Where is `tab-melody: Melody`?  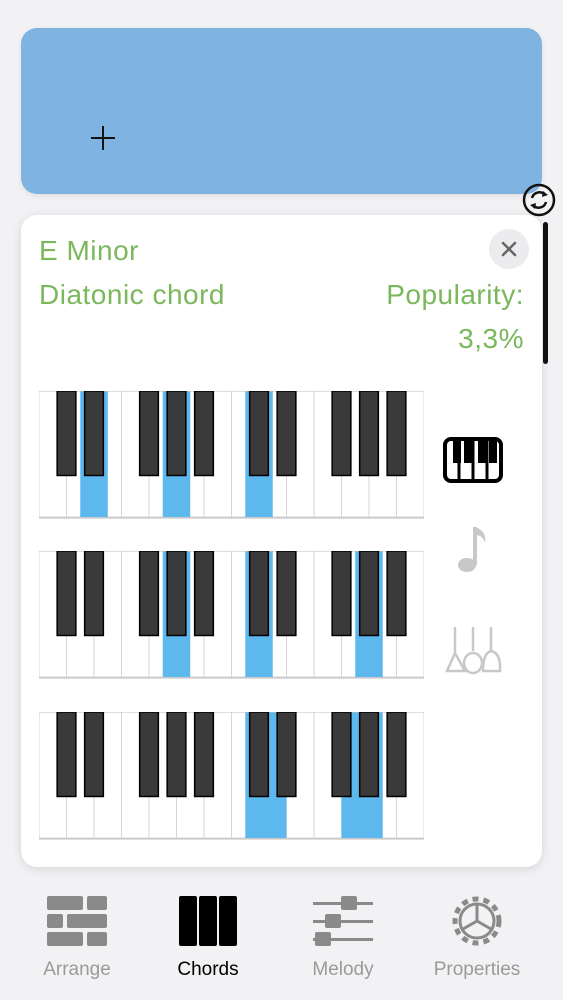
tab-melody: Melody is located at coordinates (343, 936).